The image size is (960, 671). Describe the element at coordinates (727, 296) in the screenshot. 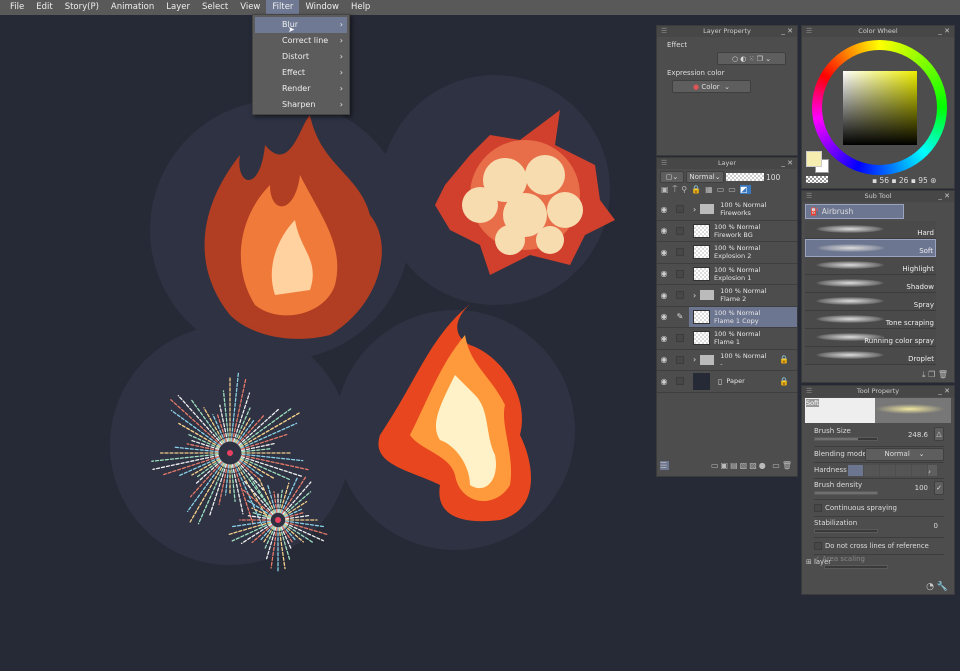

I see `layer-row: ◉ › 100 % Normal Flame 2` at that location.